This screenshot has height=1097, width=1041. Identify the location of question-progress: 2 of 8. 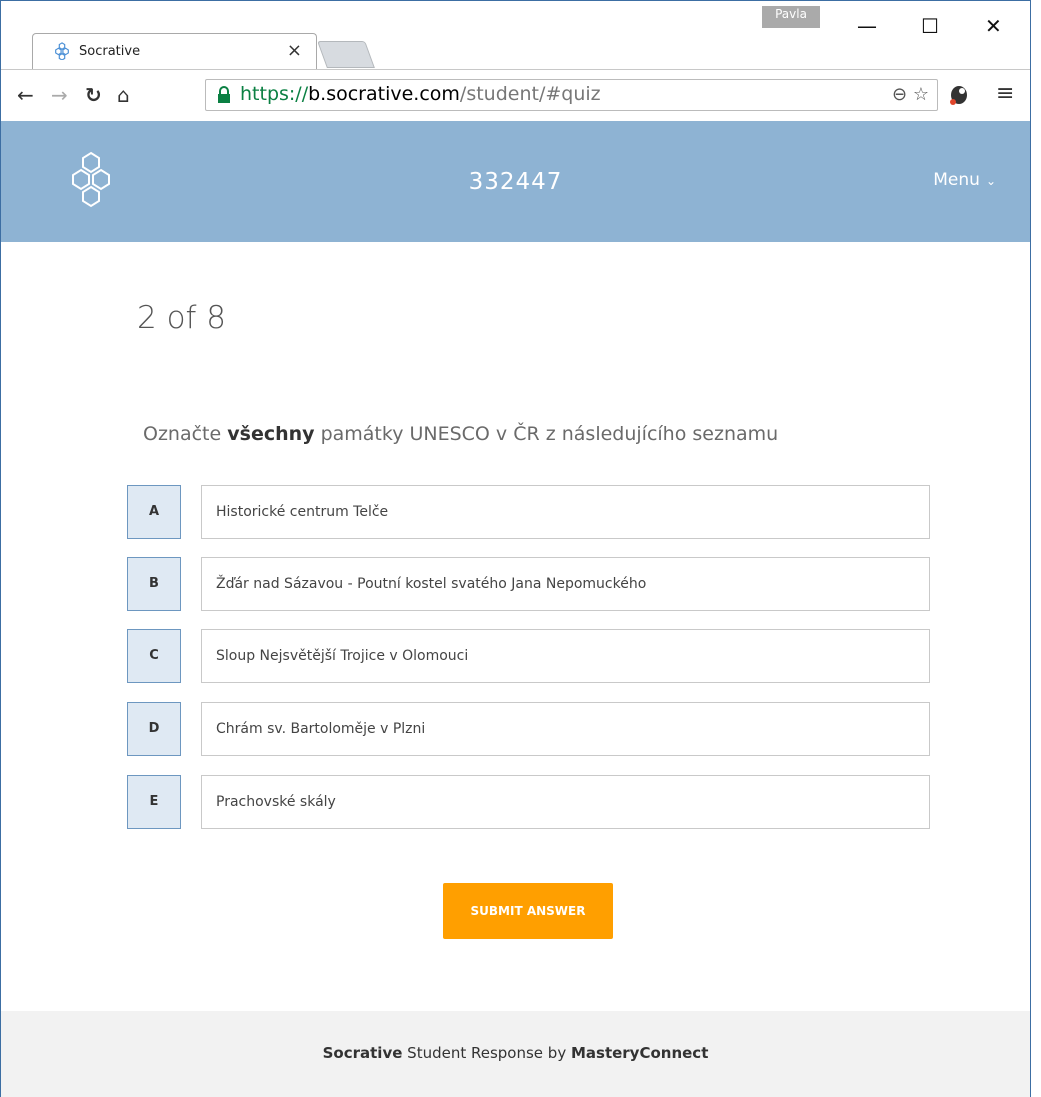
(182, 318).